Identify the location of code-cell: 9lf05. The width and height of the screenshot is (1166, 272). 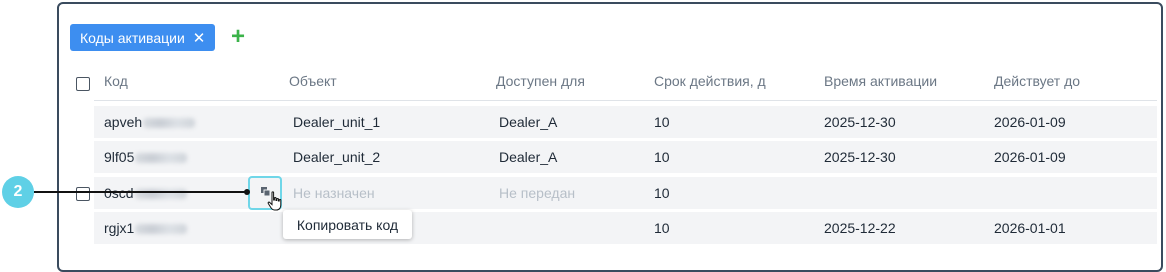
(146, 157).